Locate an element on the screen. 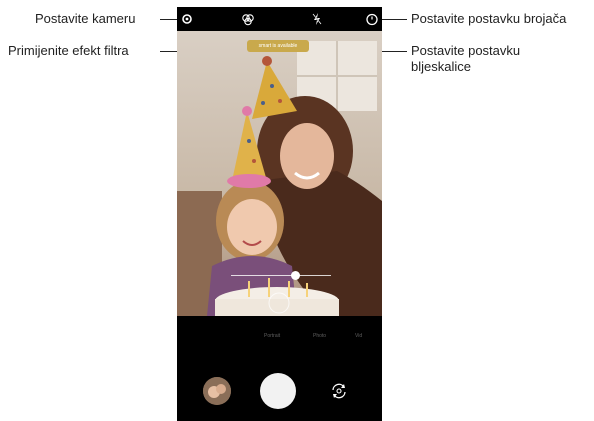  gear-icon is located at coordinates (187, 19).